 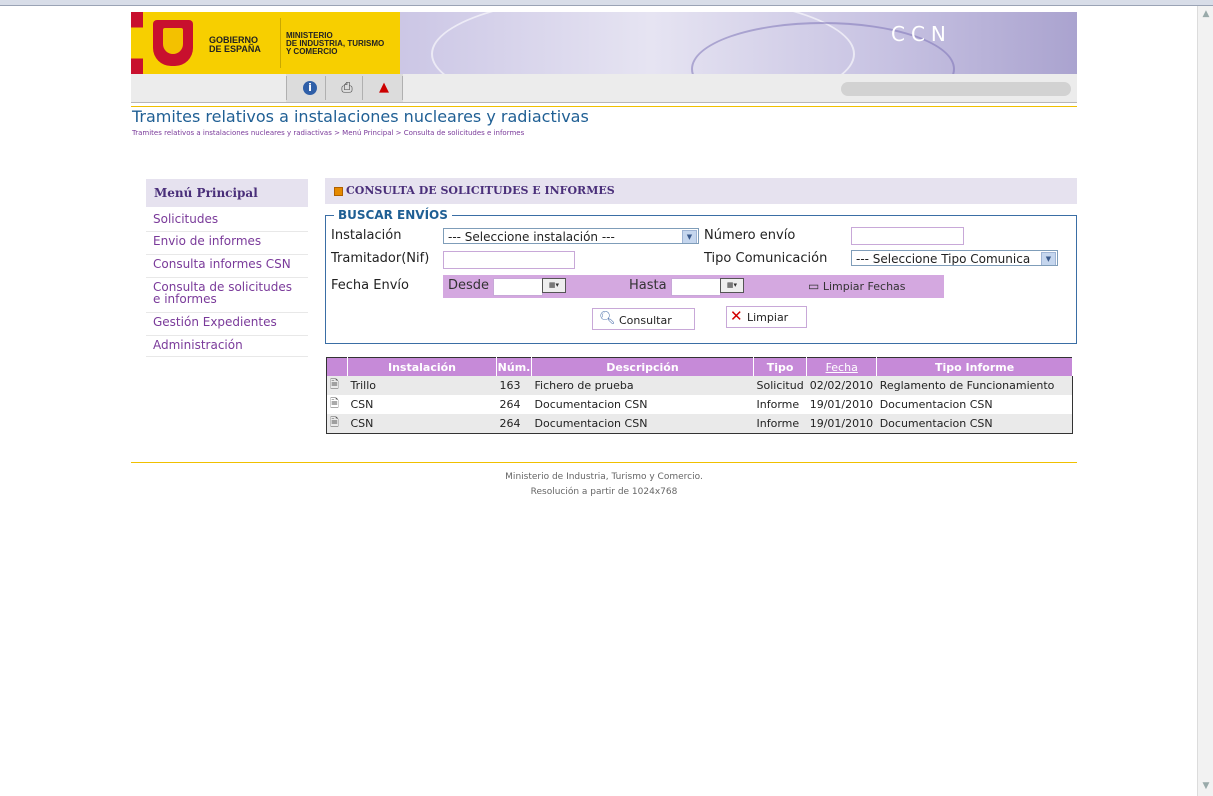 I want to click on tipo-comunicacion-select: --- Seleccione Tipo Comunica ▼, so click(x=954, y=258).